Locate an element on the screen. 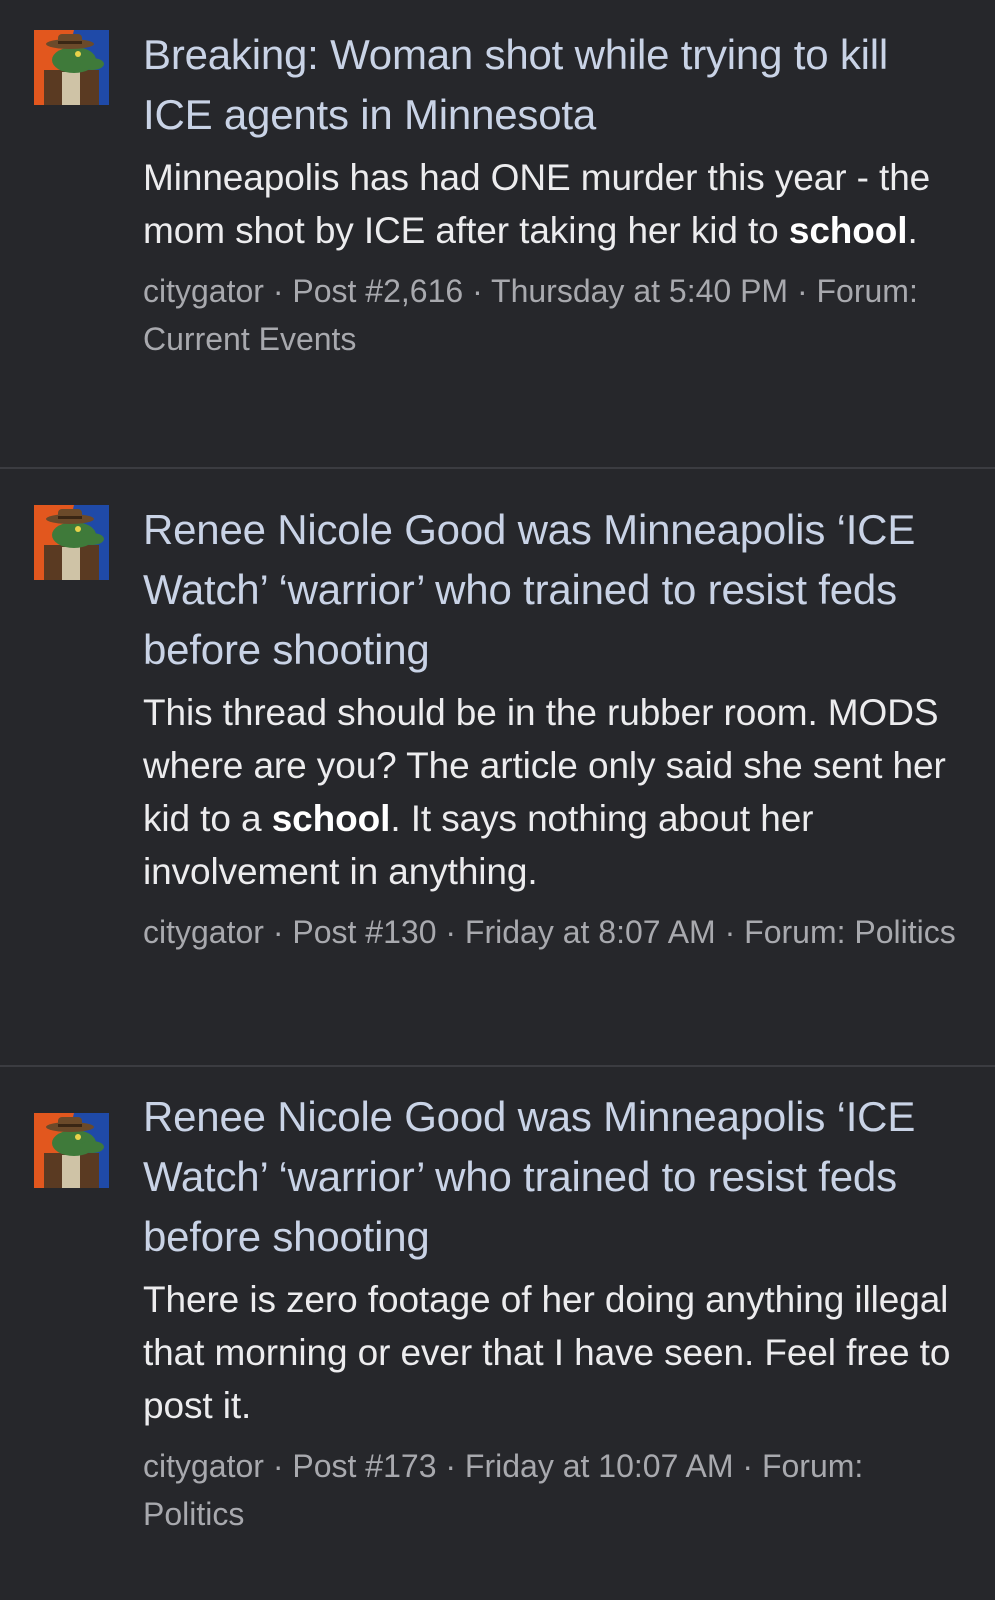 The image size is (995, 1600). post-time: Friday at 10:07 AM is located at coordinates (599, 1466).